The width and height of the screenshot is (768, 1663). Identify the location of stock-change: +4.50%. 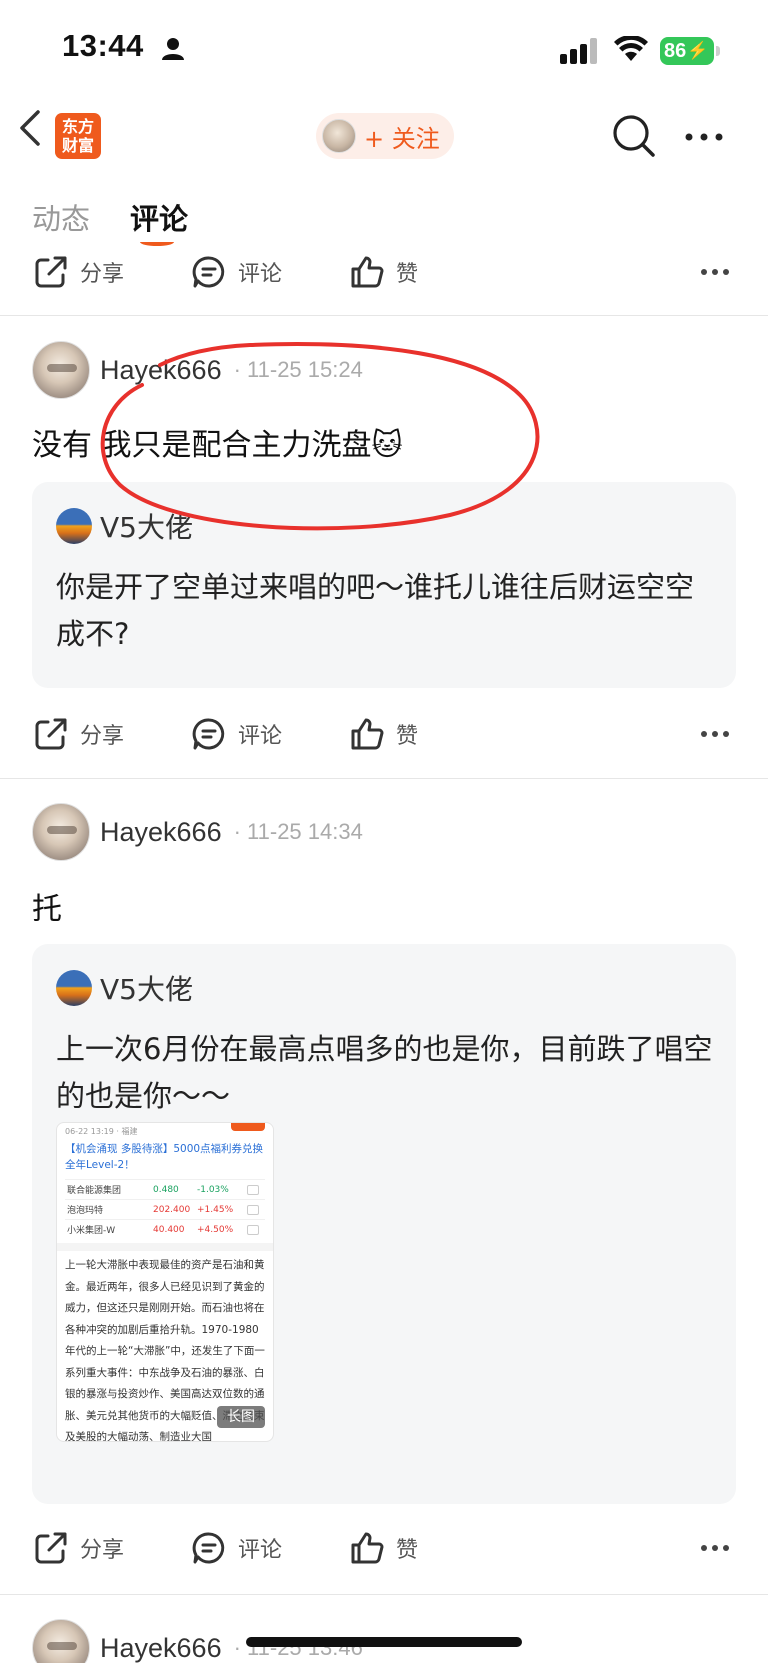
(215, 1229).